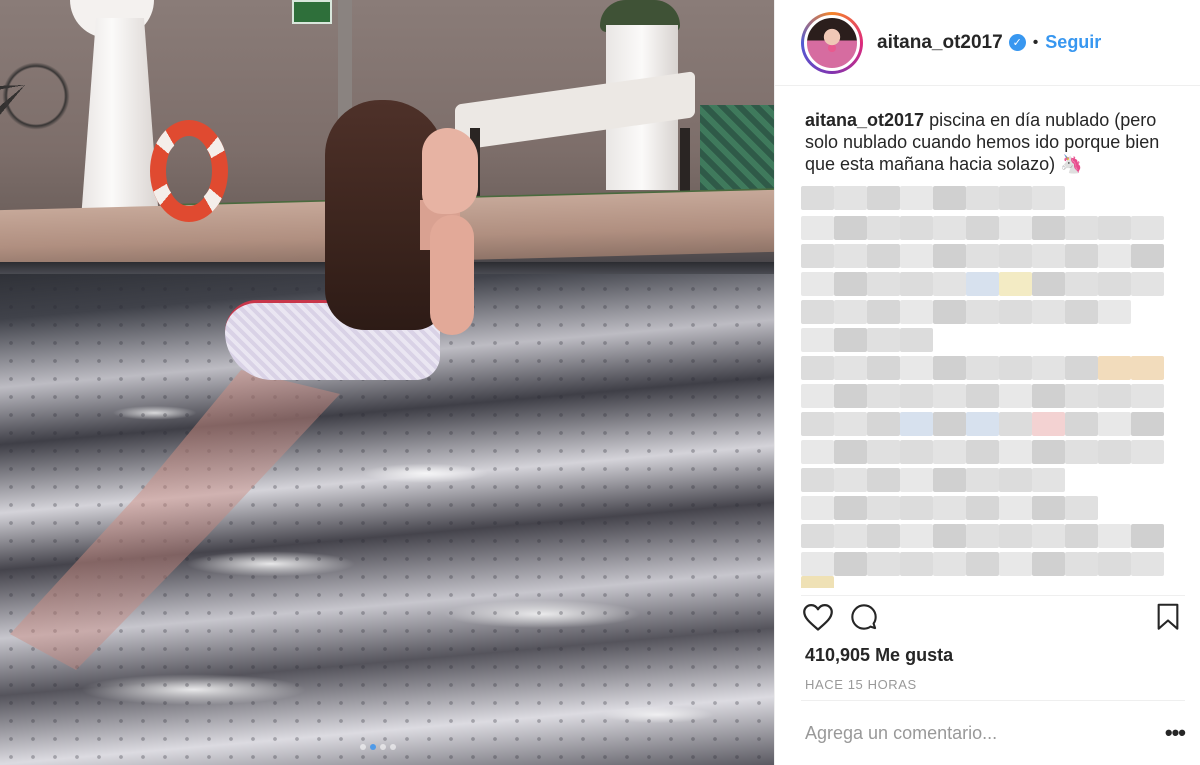  What do you see at coordinates (1168, 617) in the screenshot?
I see `bookmark-icon` at bounding box center [1168, 617].